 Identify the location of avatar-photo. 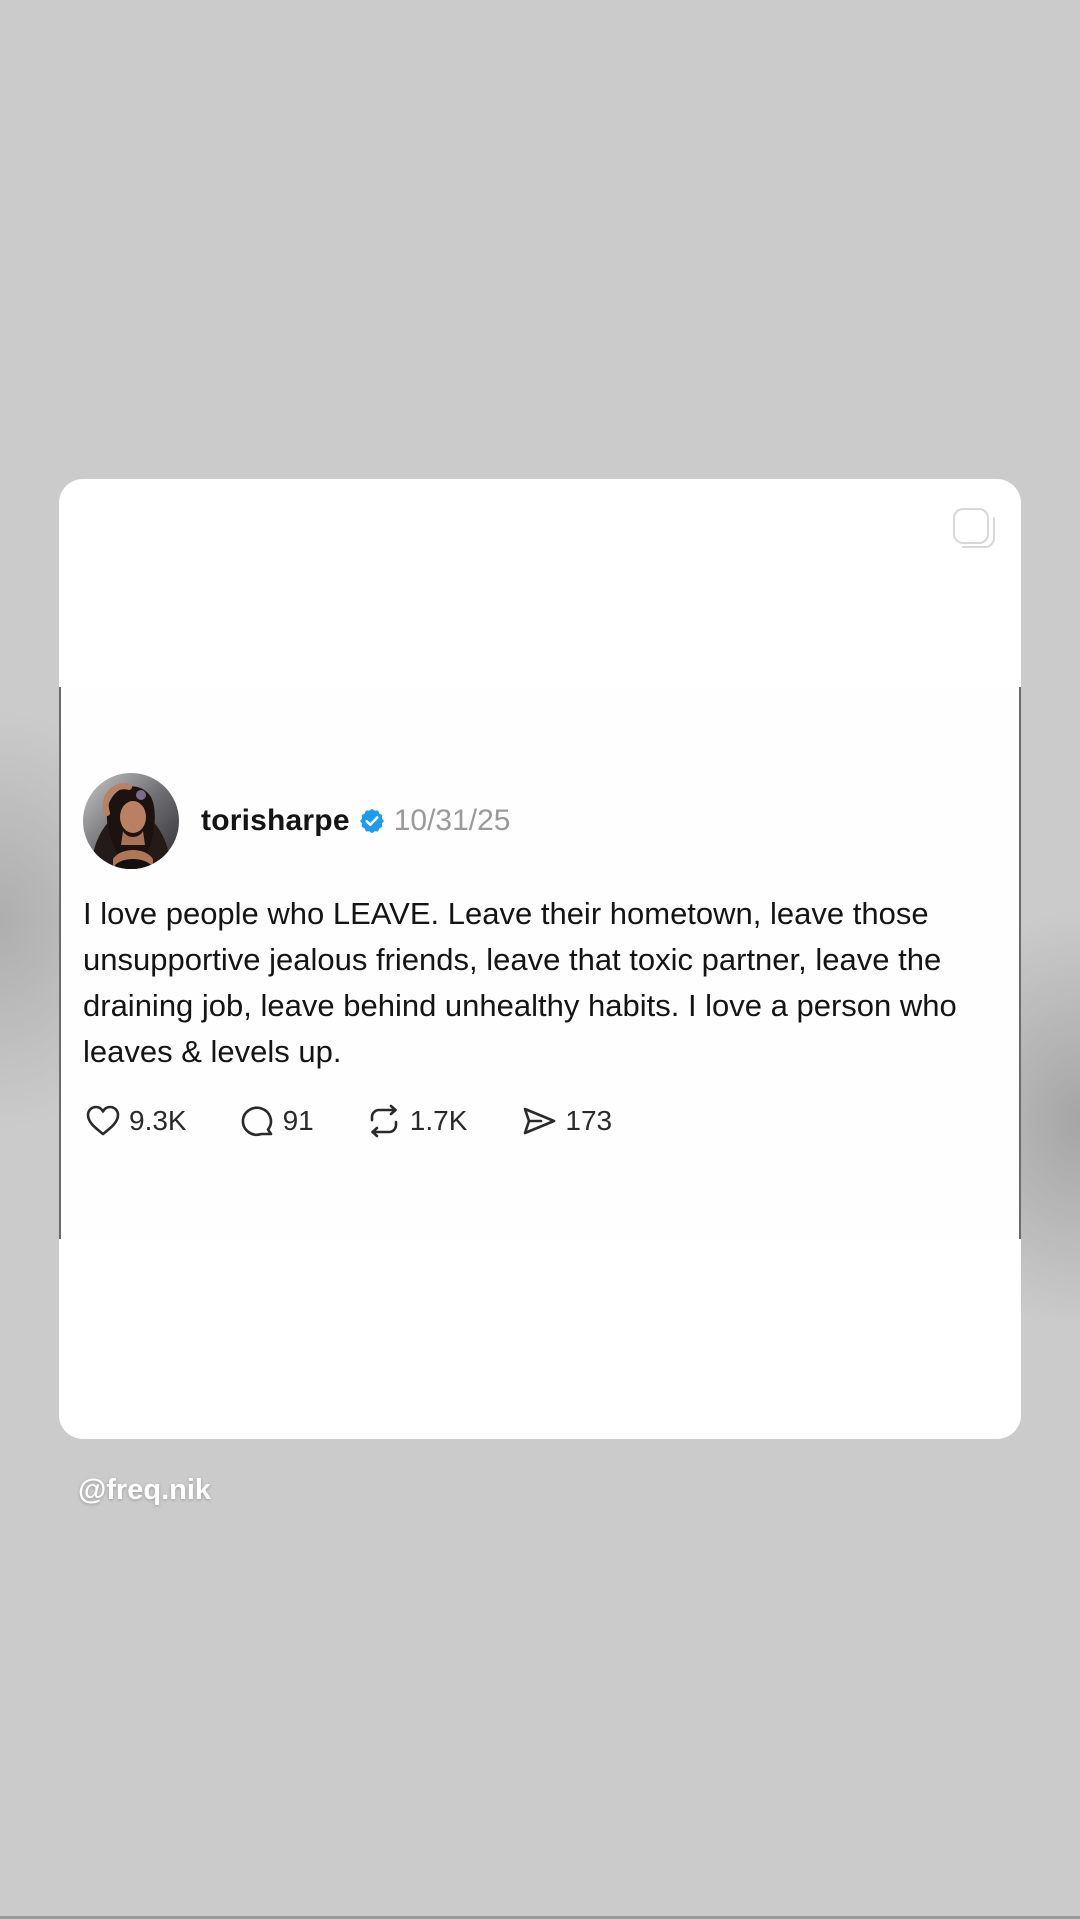
(131, 821).